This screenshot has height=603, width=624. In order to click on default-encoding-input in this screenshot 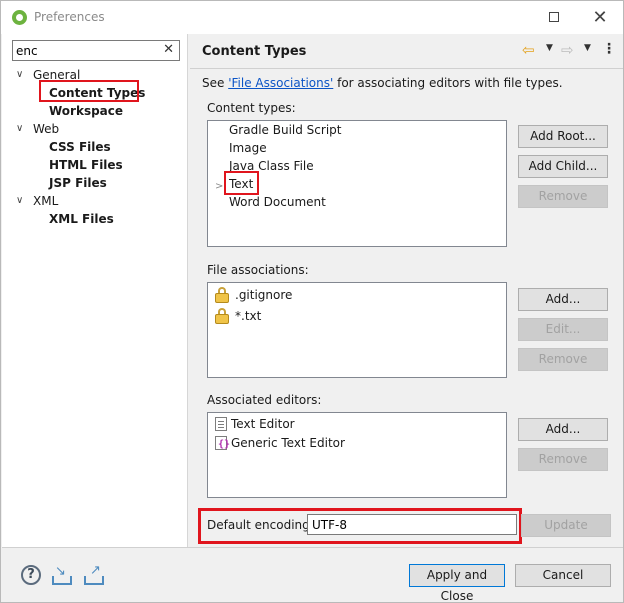, I will do `click(412, 524)`.